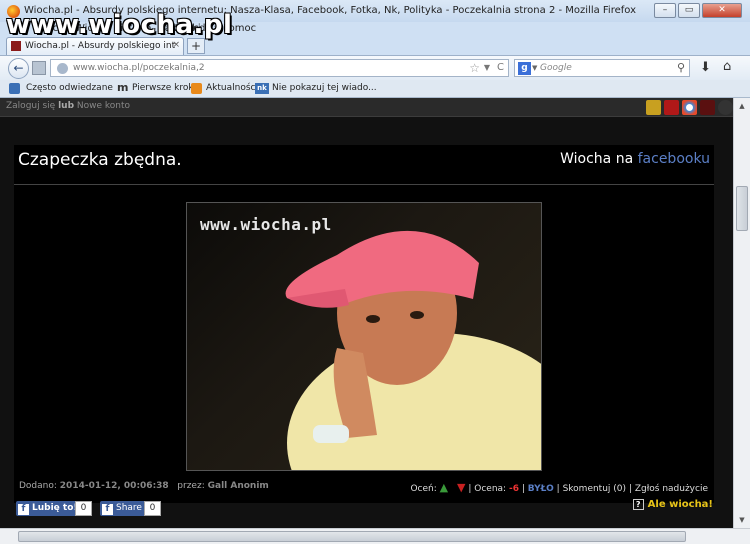 Image resolution: width=750 pixels, height=544 pixels. What do you see at coordinates (742, 106) in the screenshot?
I see `scroll-up-icon: ▲` at bounding box center [742, 106].